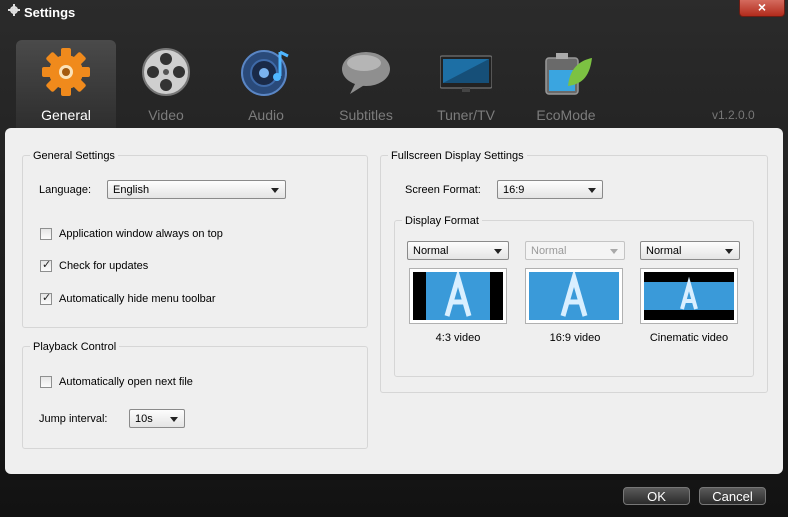 The height and width of the screenshot is (517, 788). What do you see at coordinates (442, 221) in the screenshot?
I see `display-format-title: Display Format` at bounding box center [442, 221].